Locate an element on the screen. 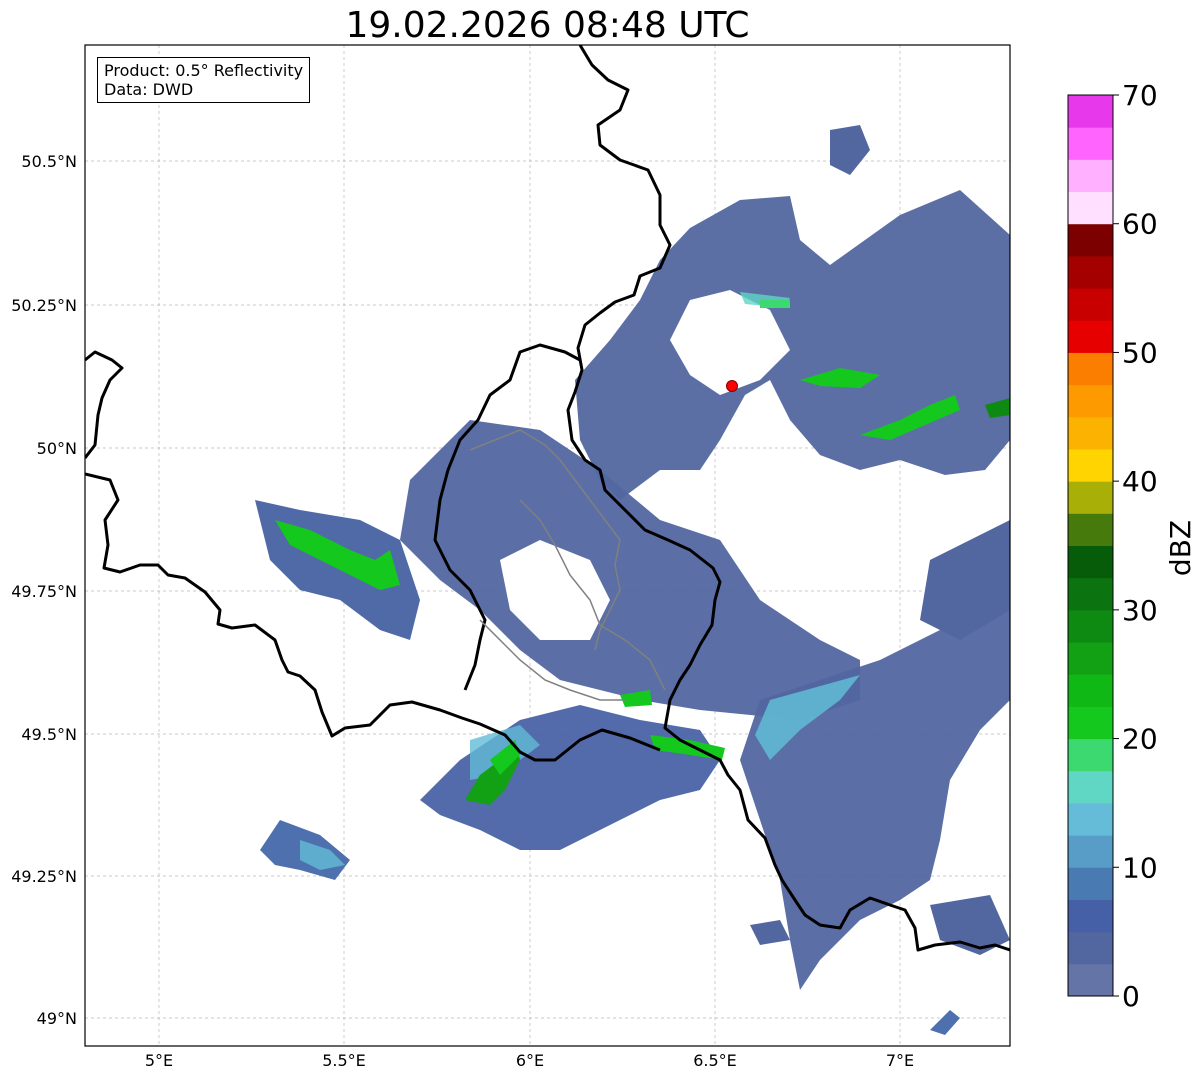 The height and width of the screenshot is (1081, 1202). product-line: Product: 0.5° Reflectivity is located at coordinates (204, 70).